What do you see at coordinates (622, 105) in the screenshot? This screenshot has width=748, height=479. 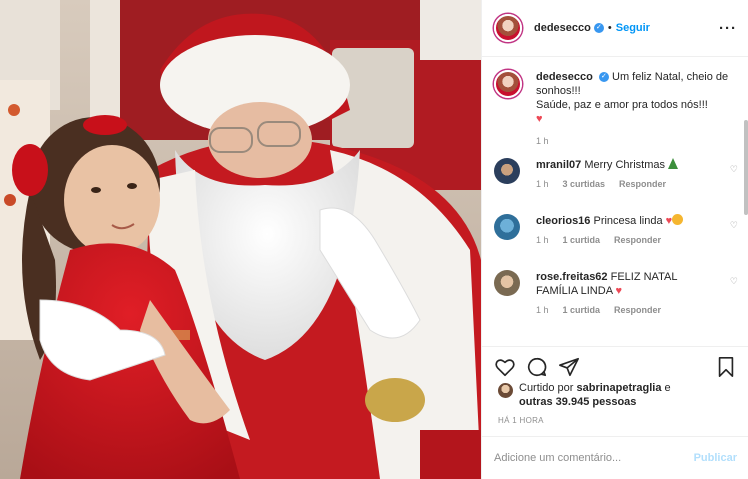 I see `caption-line2: Saúde, paz e amor pra todos nós!!!` at bounding box center [622, 105].